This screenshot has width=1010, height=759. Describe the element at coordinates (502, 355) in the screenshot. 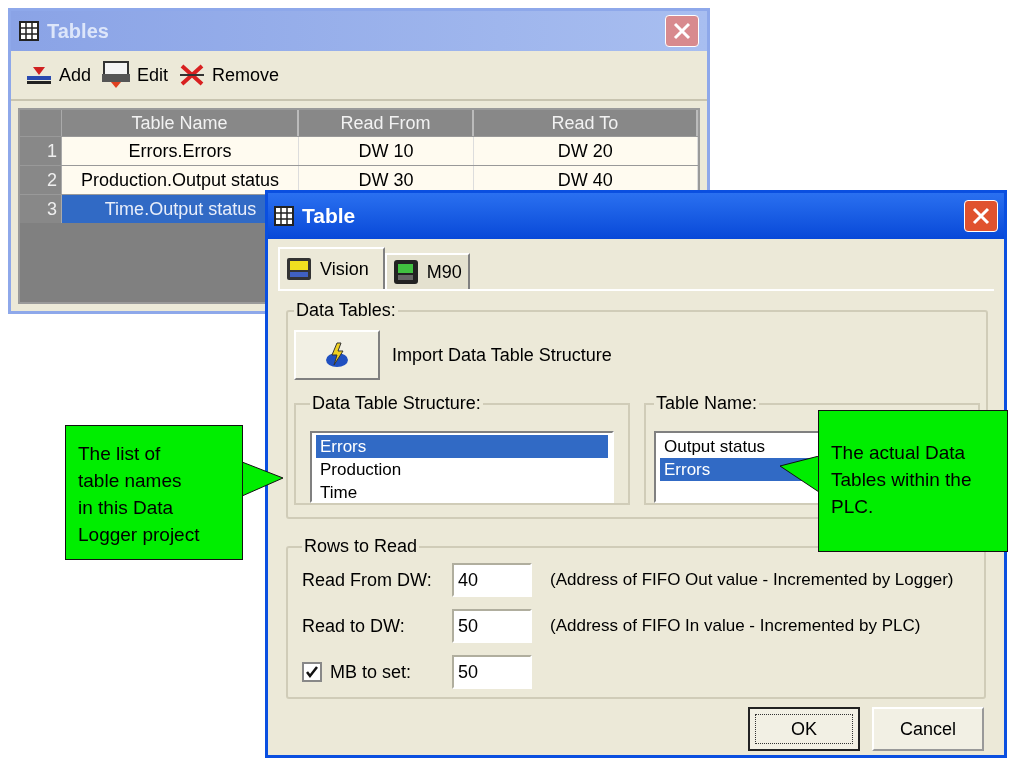

I see `import-label: Import Data Table Structure` at that location.